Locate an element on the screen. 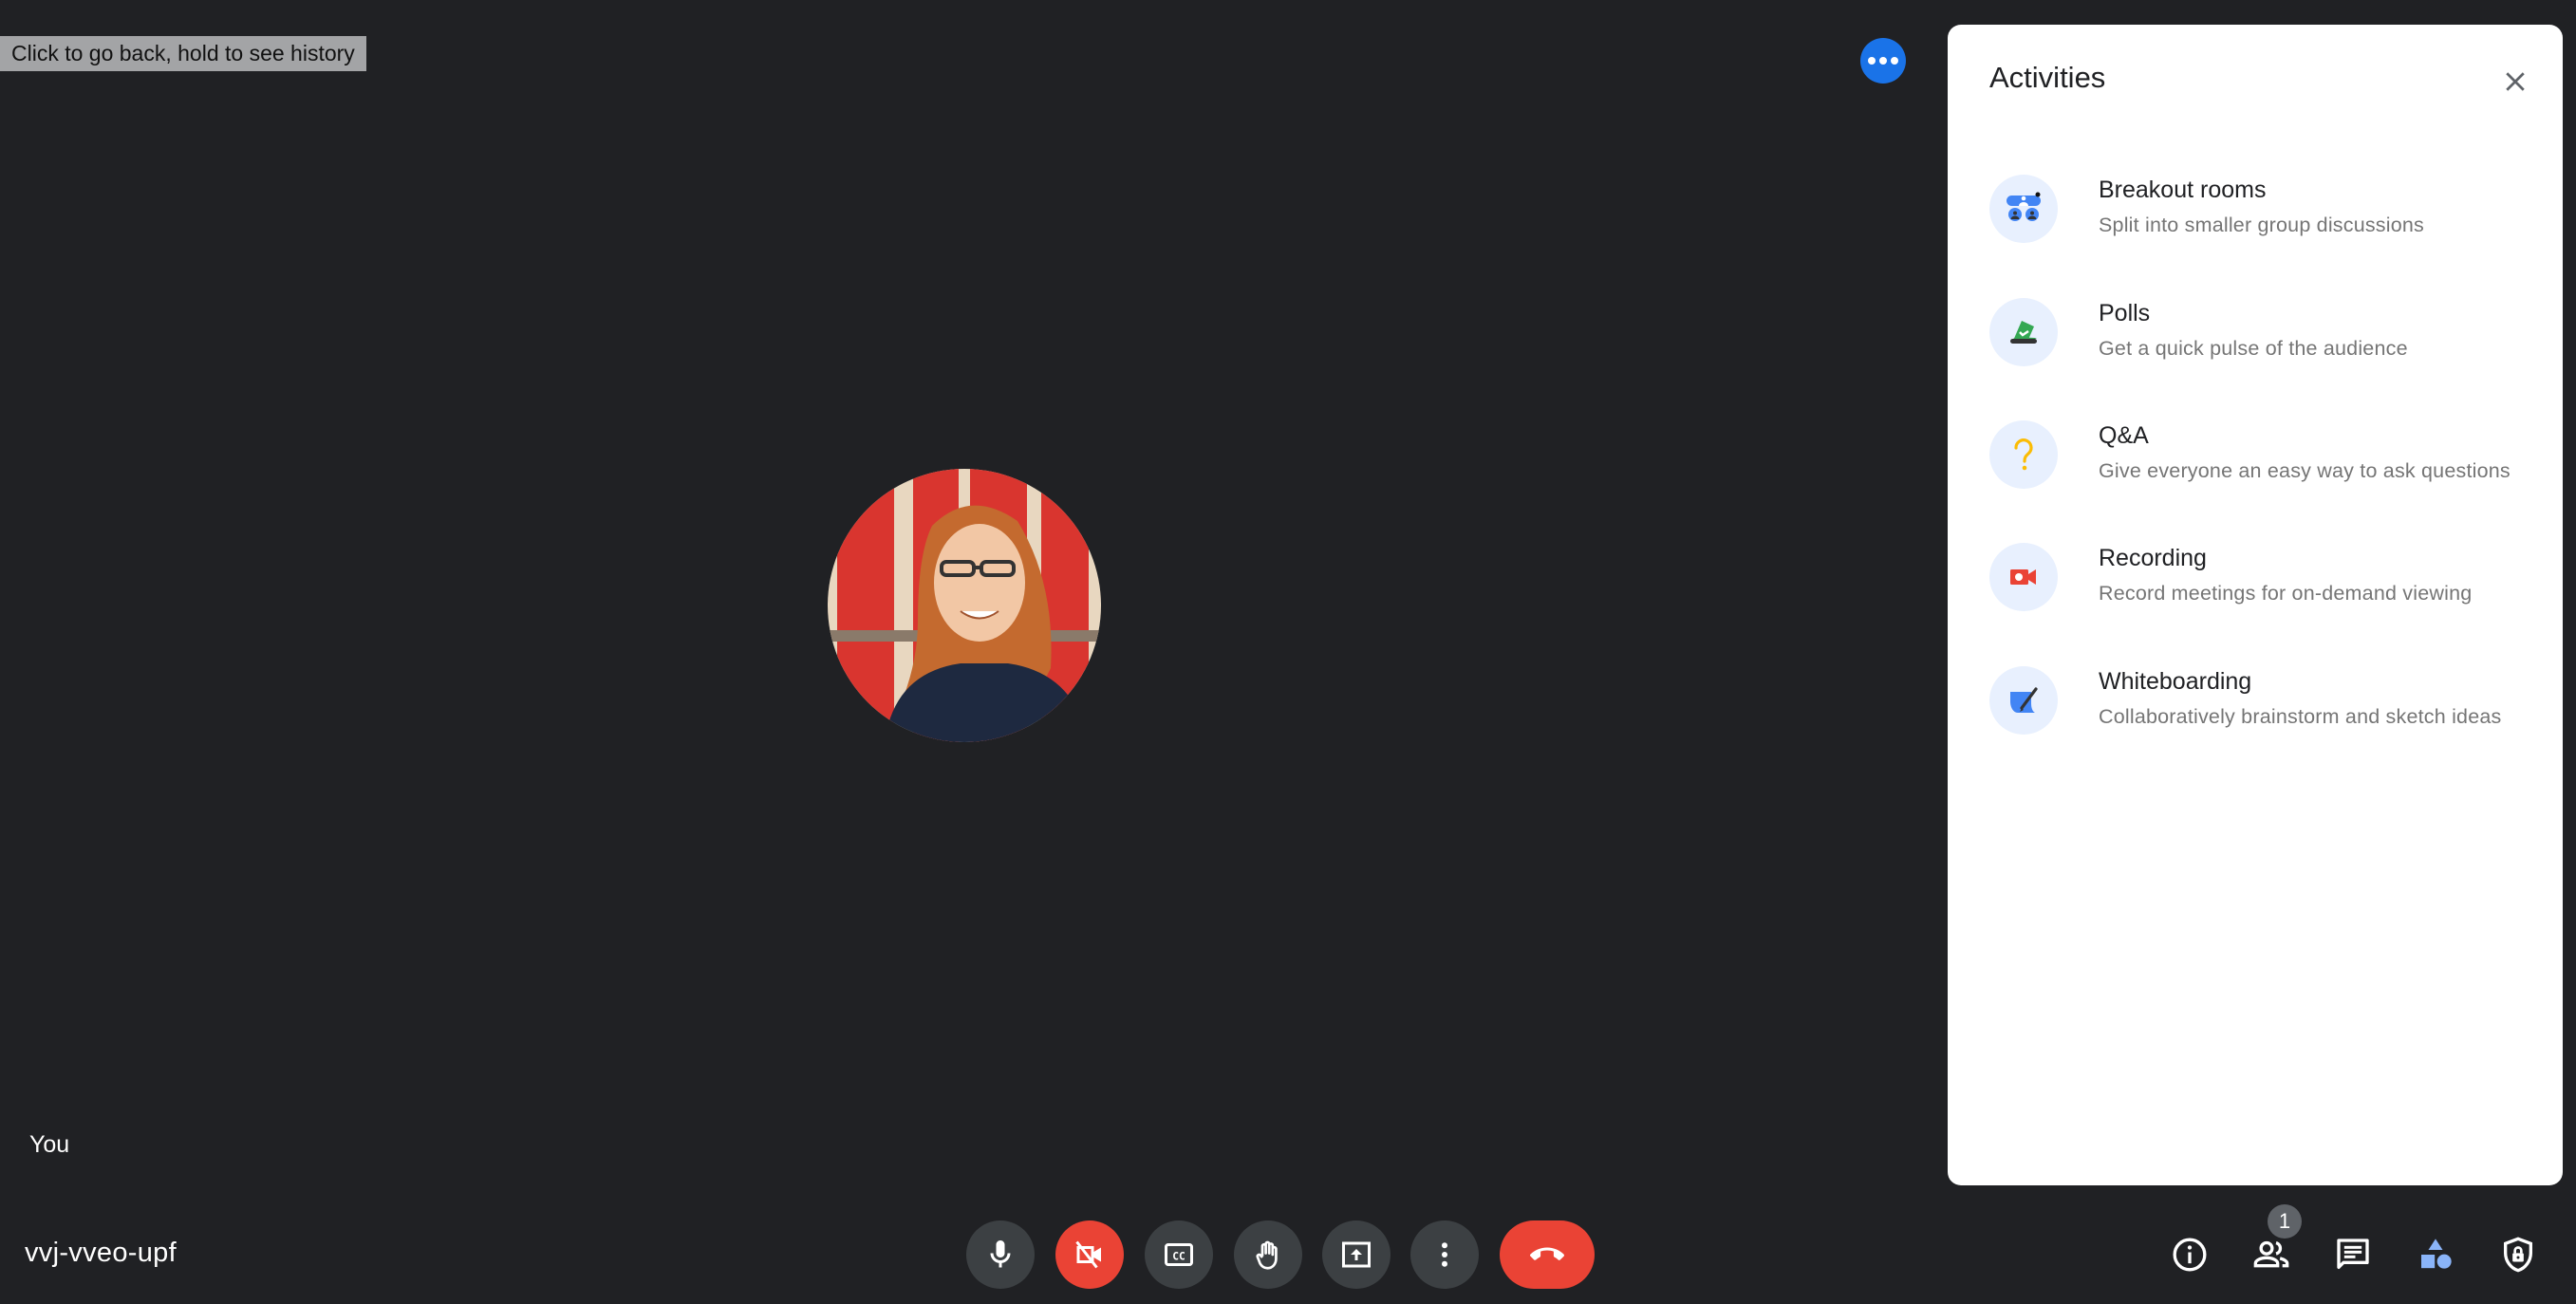 The image size is (2576, 1304). raise-hand-button is located at coordinates (1268, 1254).